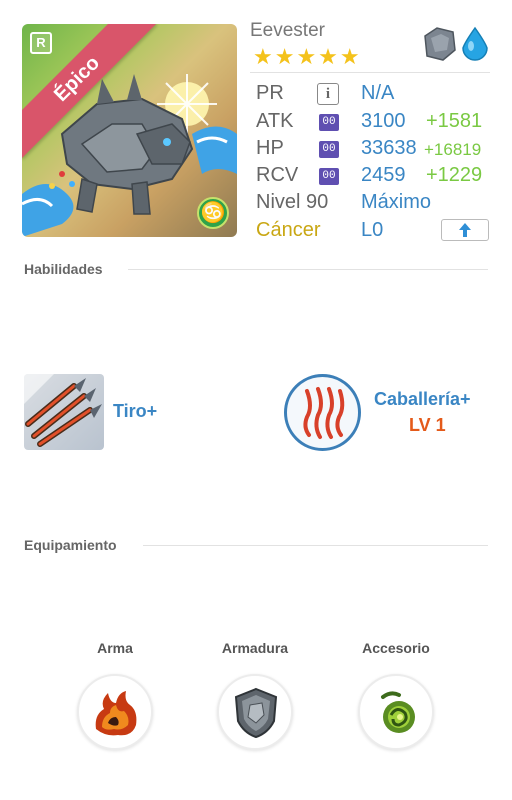 The height and width of the screenshot is (800, 512). I want to click on level-up-button, so click(465, 230).